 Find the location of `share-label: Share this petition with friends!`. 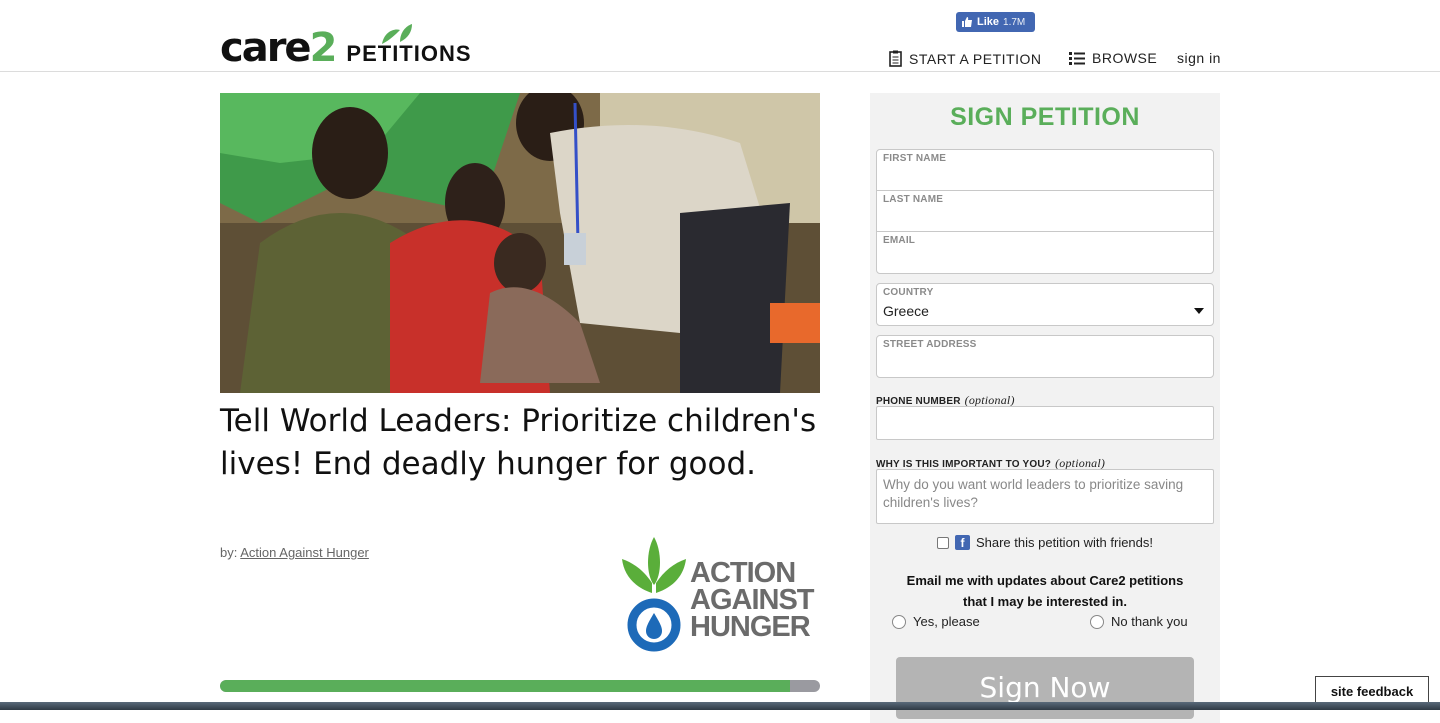

share-label: Share this petition with friends! is located at coordinates (1064, 542).